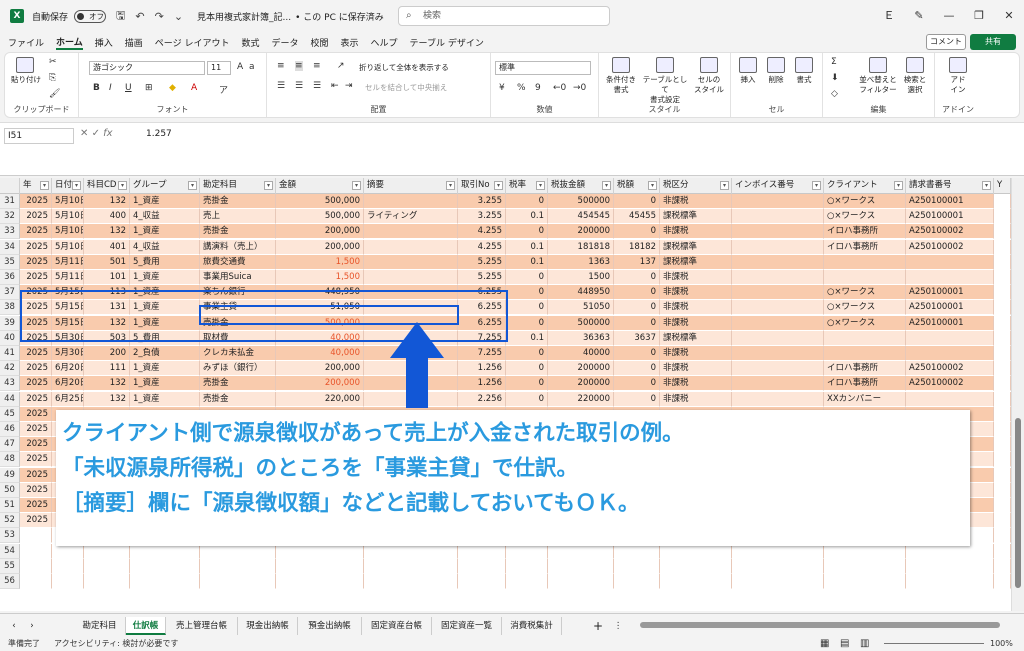  I want to click on save-status: • この PC に保存済み, so click(339, 16).